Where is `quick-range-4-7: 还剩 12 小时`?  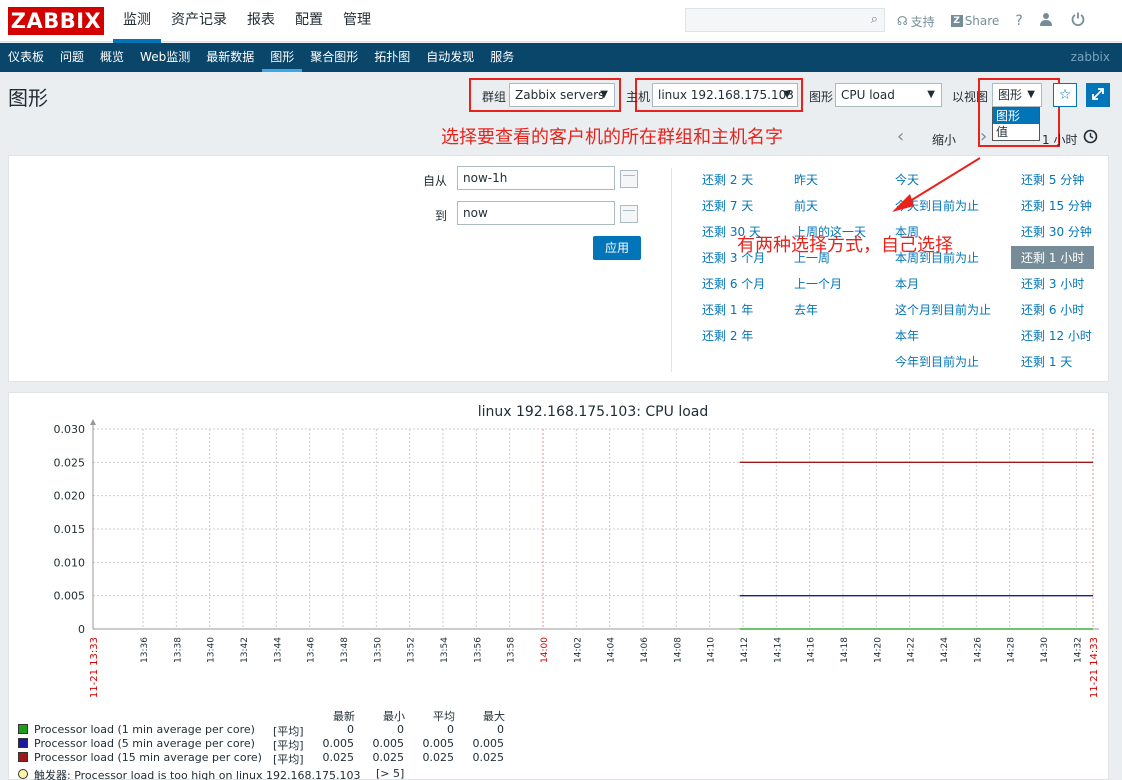 quick-range-4-7: 还剩 12 小时 is located at coordinates (1056, 335).